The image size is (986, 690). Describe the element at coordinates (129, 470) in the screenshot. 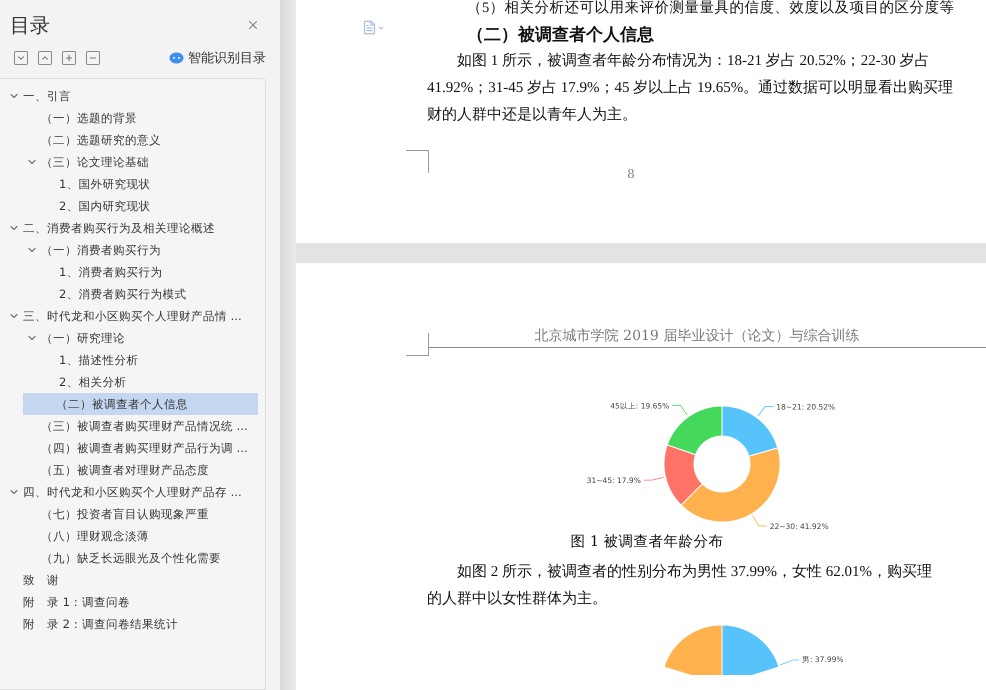

I see `outline-item: （五）被调查者对理财产品态度` at that location.